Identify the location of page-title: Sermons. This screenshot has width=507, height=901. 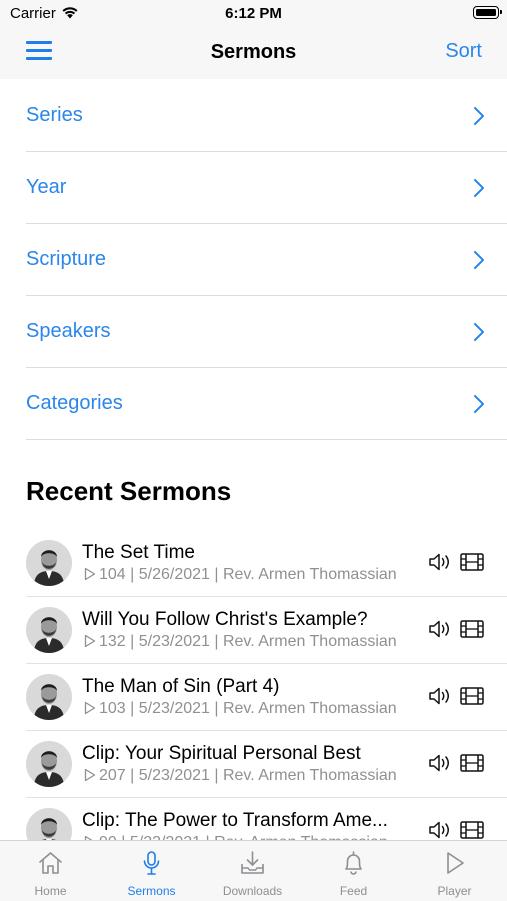
(253, 52).